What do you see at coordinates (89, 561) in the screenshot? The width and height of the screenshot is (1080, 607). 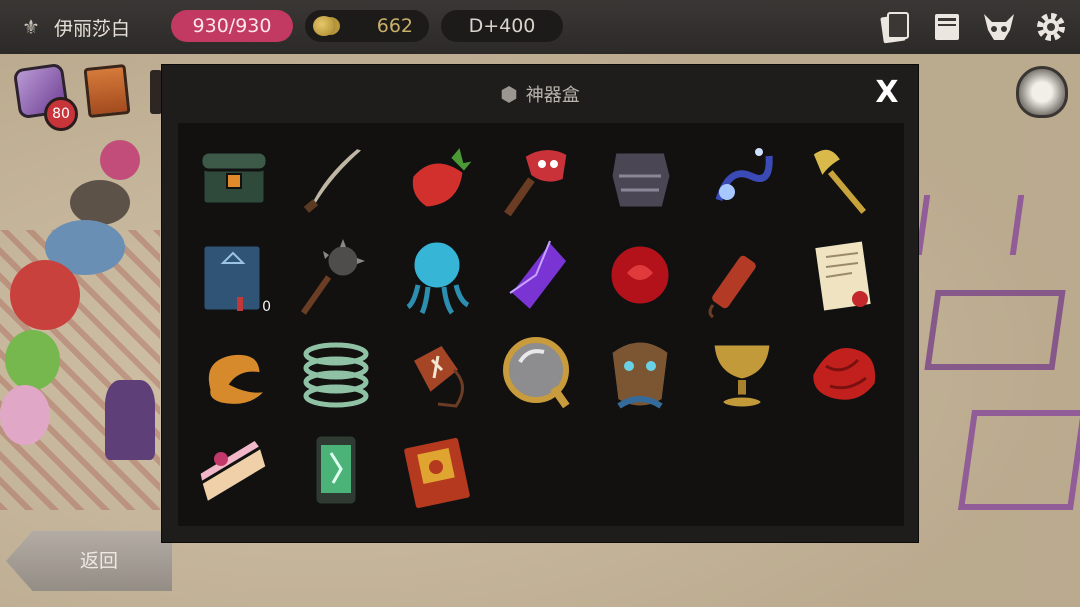 I see `back-button: 返回` at bounding box center [89, 561].